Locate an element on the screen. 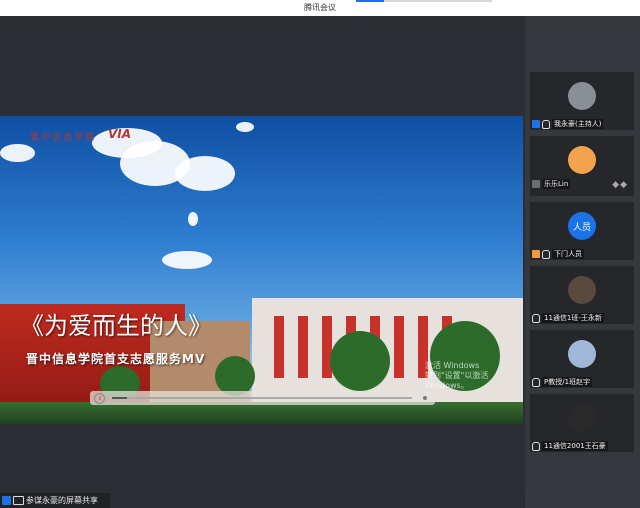  participant-tile: 11通信1班-王永新 is located at coordinates (582, 295).